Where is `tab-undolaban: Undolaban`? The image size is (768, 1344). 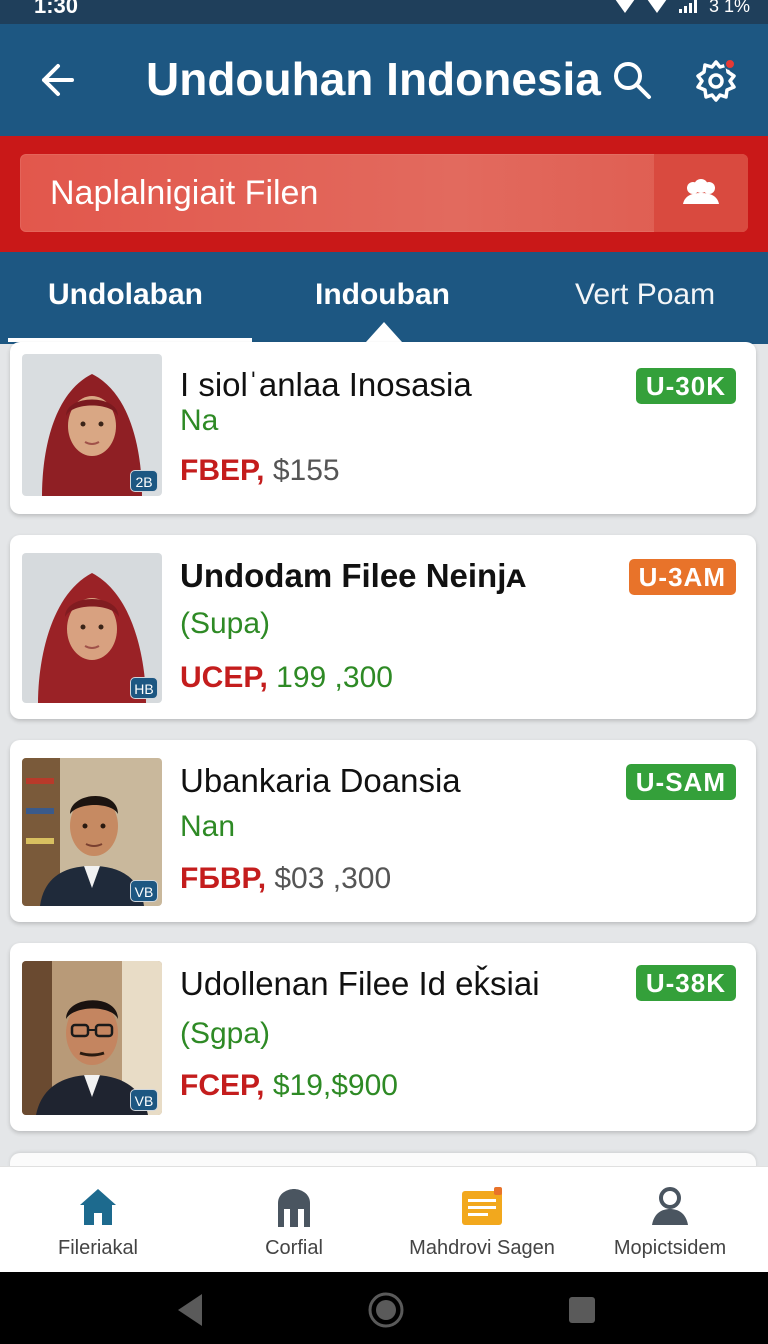 tab-undolaban: Undolaban is located at coordinates (125, 295).